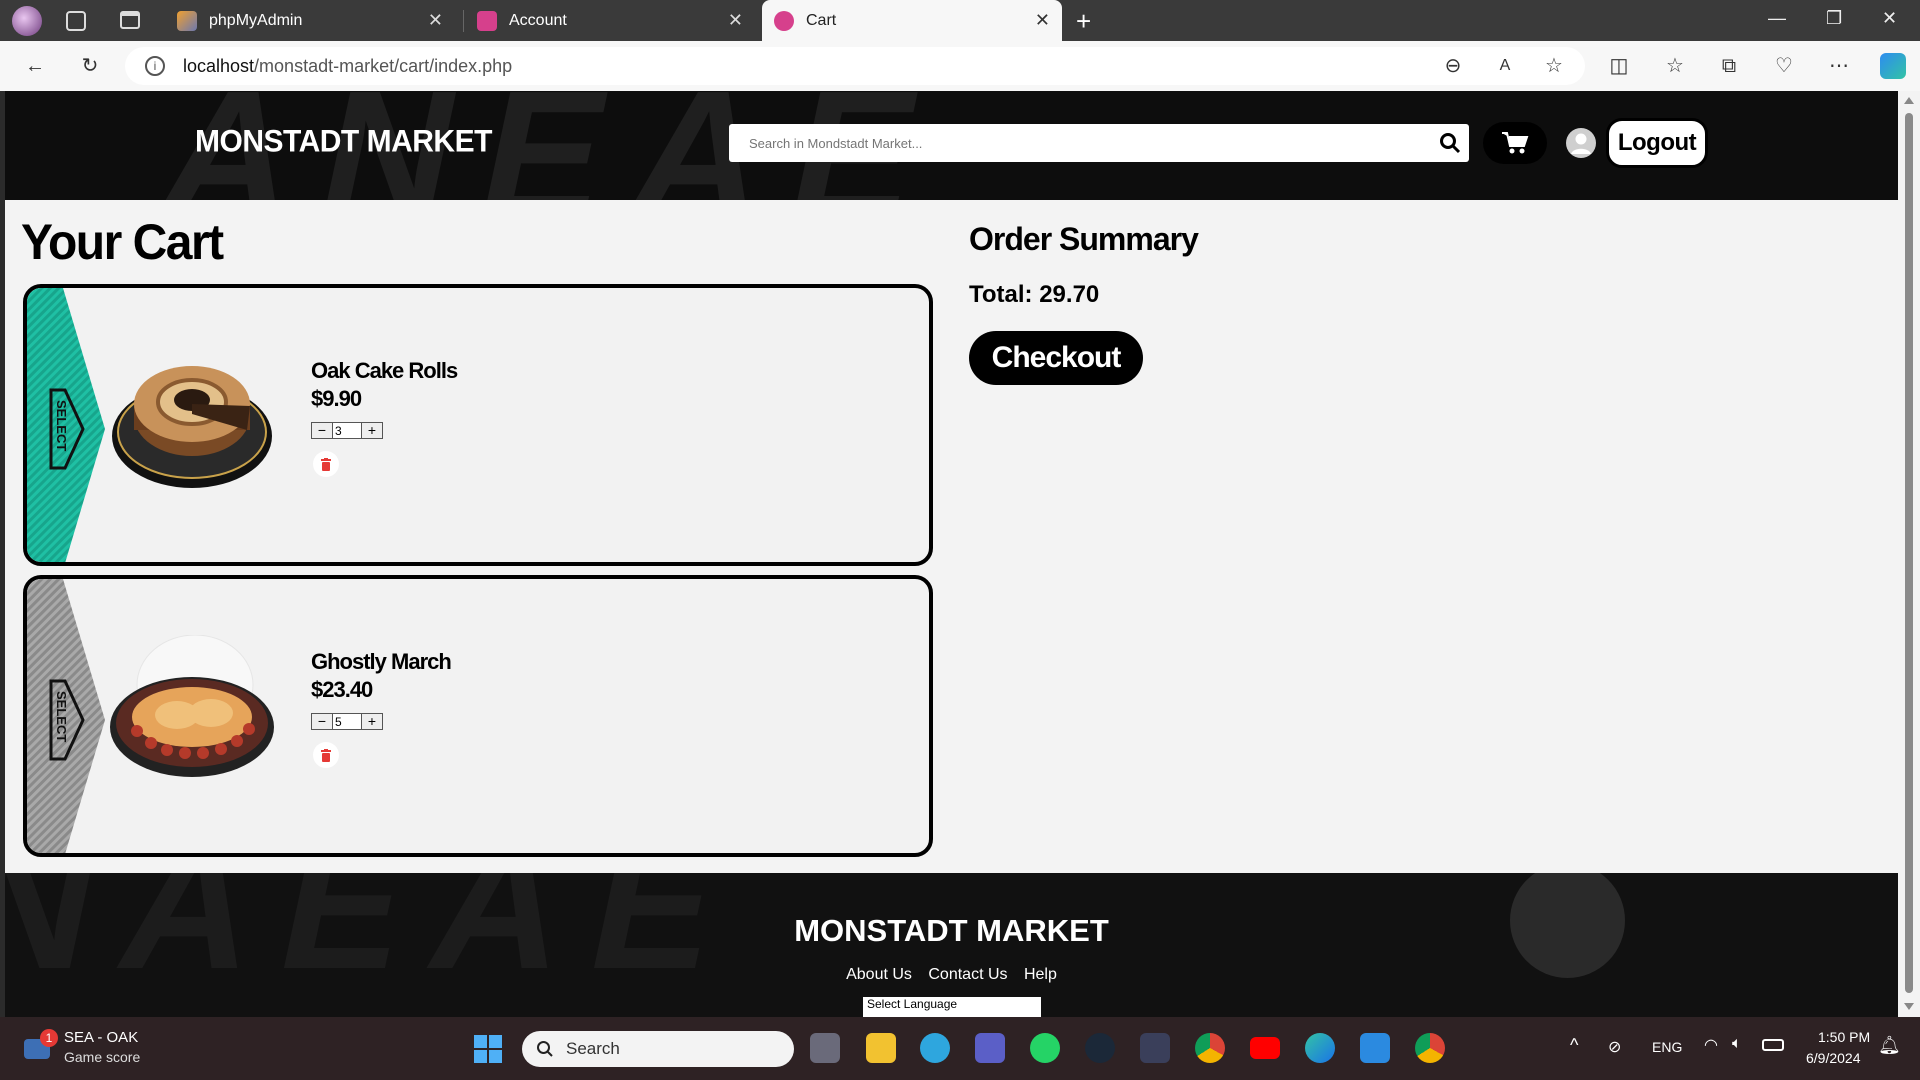 The height and width of the screenshot is (1080, 1920). Describe the element at coordinates (1729, 66) in the screenshot. I see `collections-icon: ⧉` at that location.